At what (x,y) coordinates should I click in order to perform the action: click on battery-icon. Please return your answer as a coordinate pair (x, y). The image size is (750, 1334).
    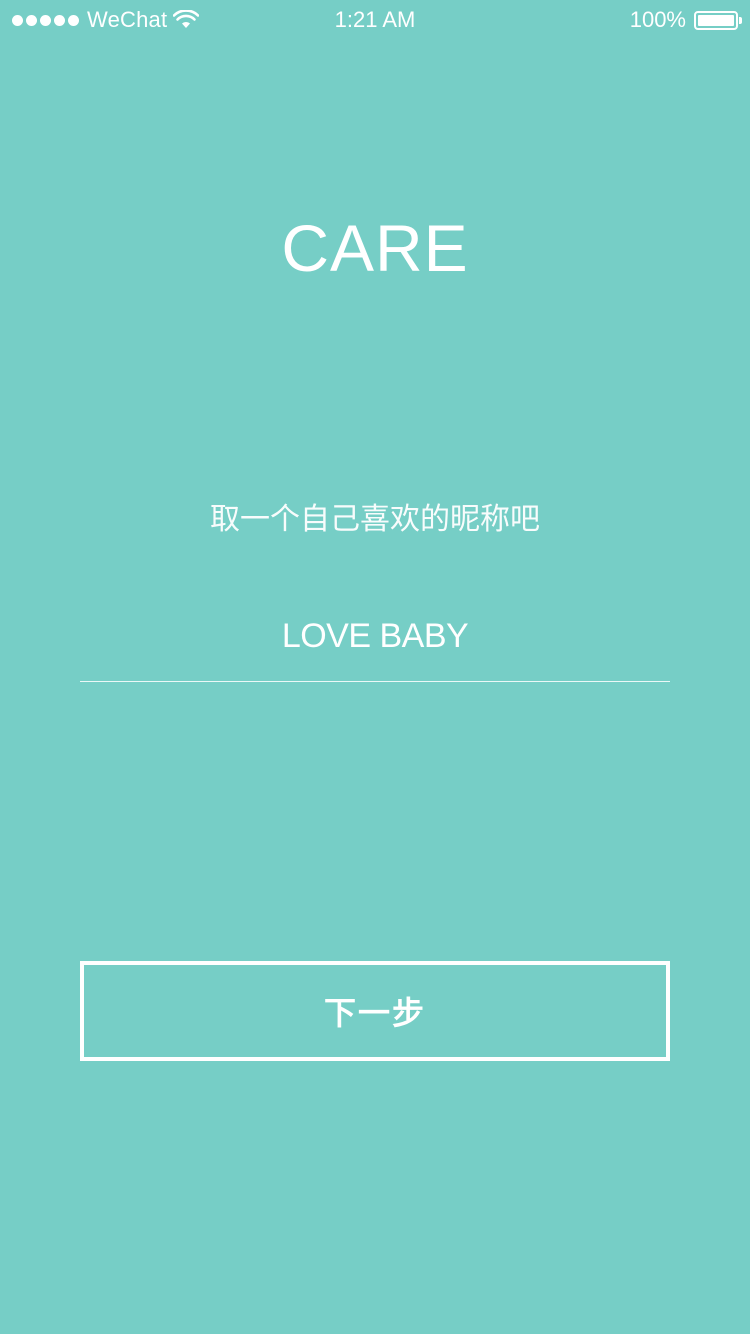
    Looking at the image, I should click on (718, 20).